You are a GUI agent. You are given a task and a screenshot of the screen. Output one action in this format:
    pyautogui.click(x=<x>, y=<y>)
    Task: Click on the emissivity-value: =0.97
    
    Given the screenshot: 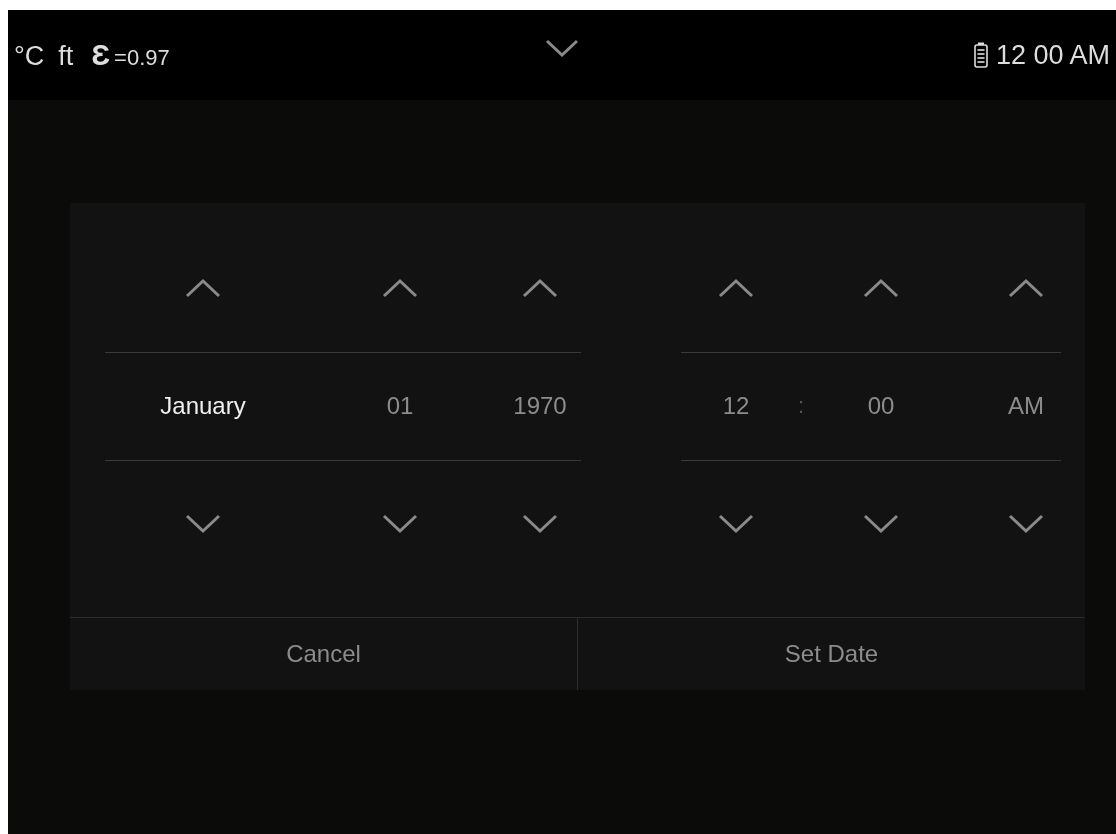 What is the action you would take?
    pyautogui.click(x=142, y=58)
    